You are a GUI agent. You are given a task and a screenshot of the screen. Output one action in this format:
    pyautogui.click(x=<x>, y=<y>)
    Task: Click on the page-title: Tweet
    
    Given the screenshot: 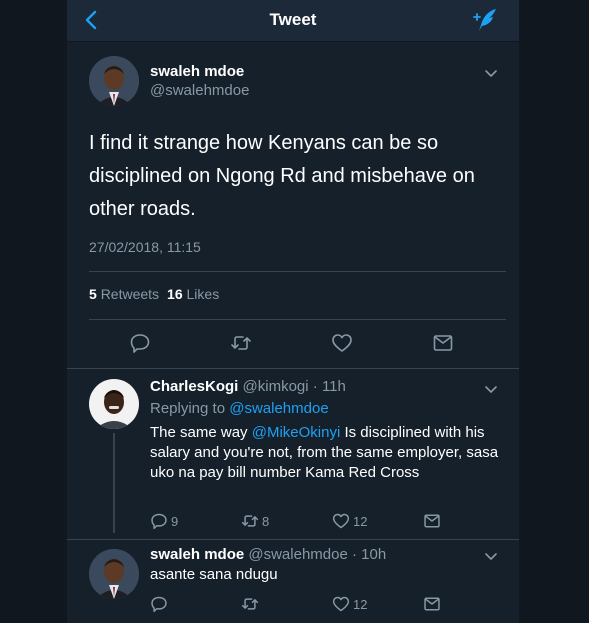 What is the action you would take?
    pyautogui.click(x=293, y=19)
    